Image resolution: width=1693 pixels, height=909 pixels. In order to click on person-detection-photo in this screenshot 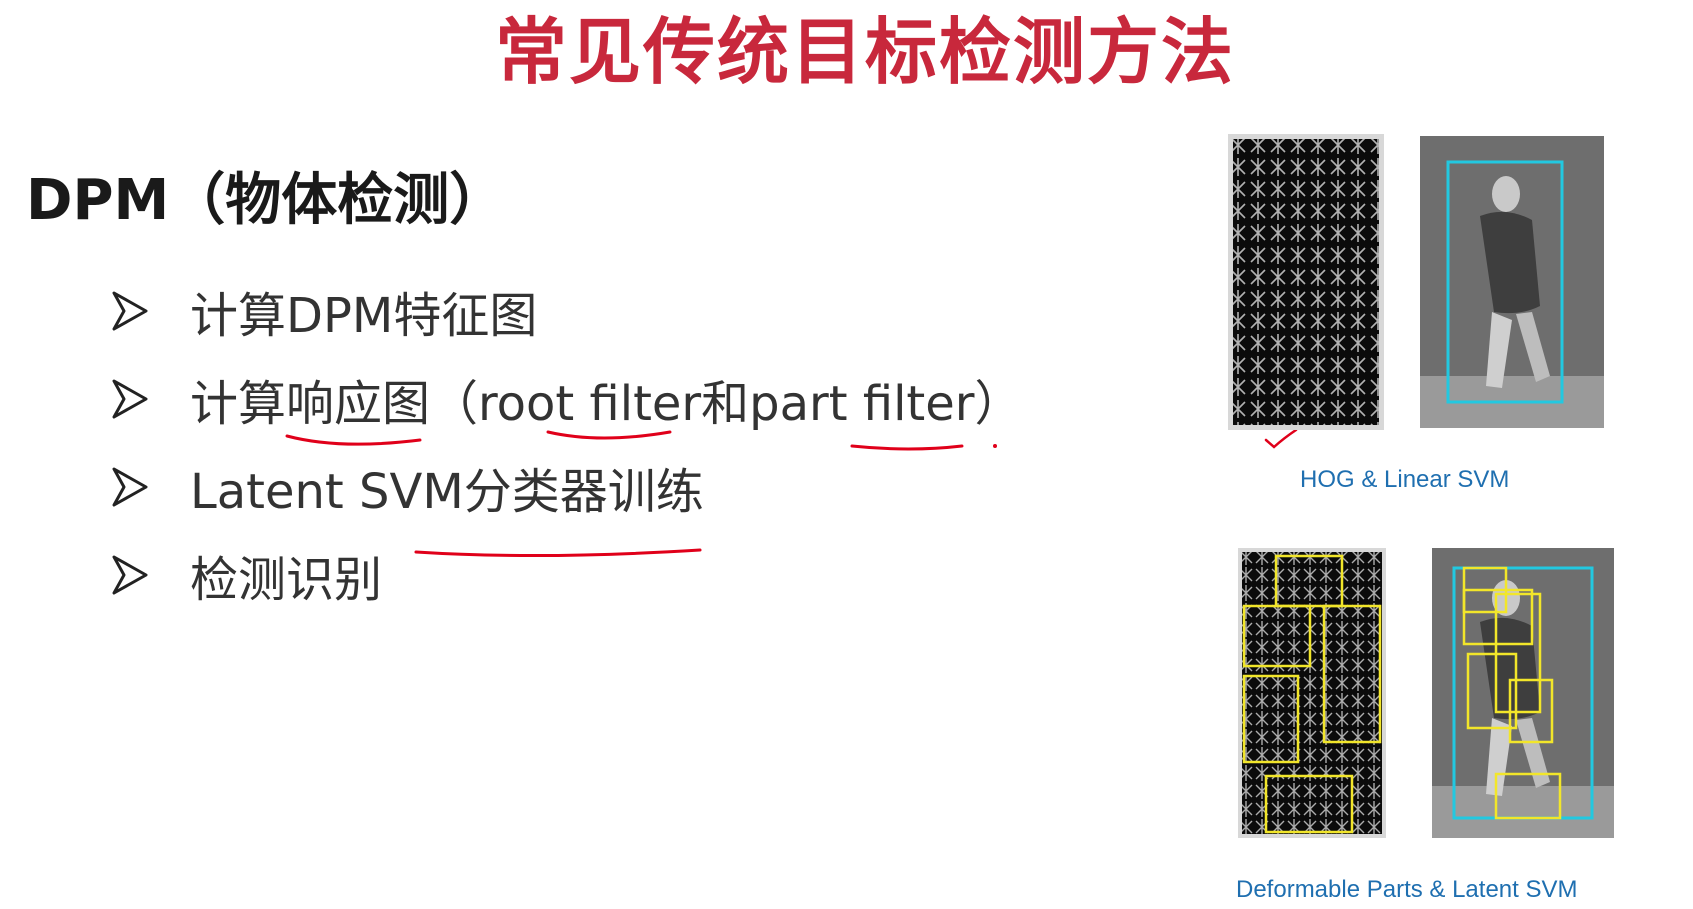, I will do `click(1512, 282)`.